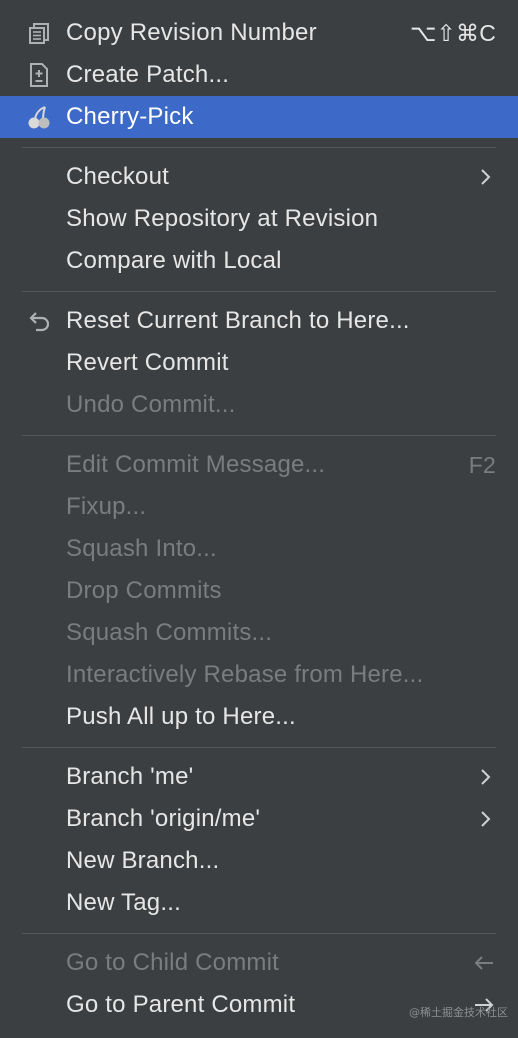 Image resolution: width=518 pixels, height=1038 pixels. What do you see at coordinates (452, 32) in the screenshot?
I see `shortcut-label: ⌥⇧⌘C` at bounding box center [452, 32].